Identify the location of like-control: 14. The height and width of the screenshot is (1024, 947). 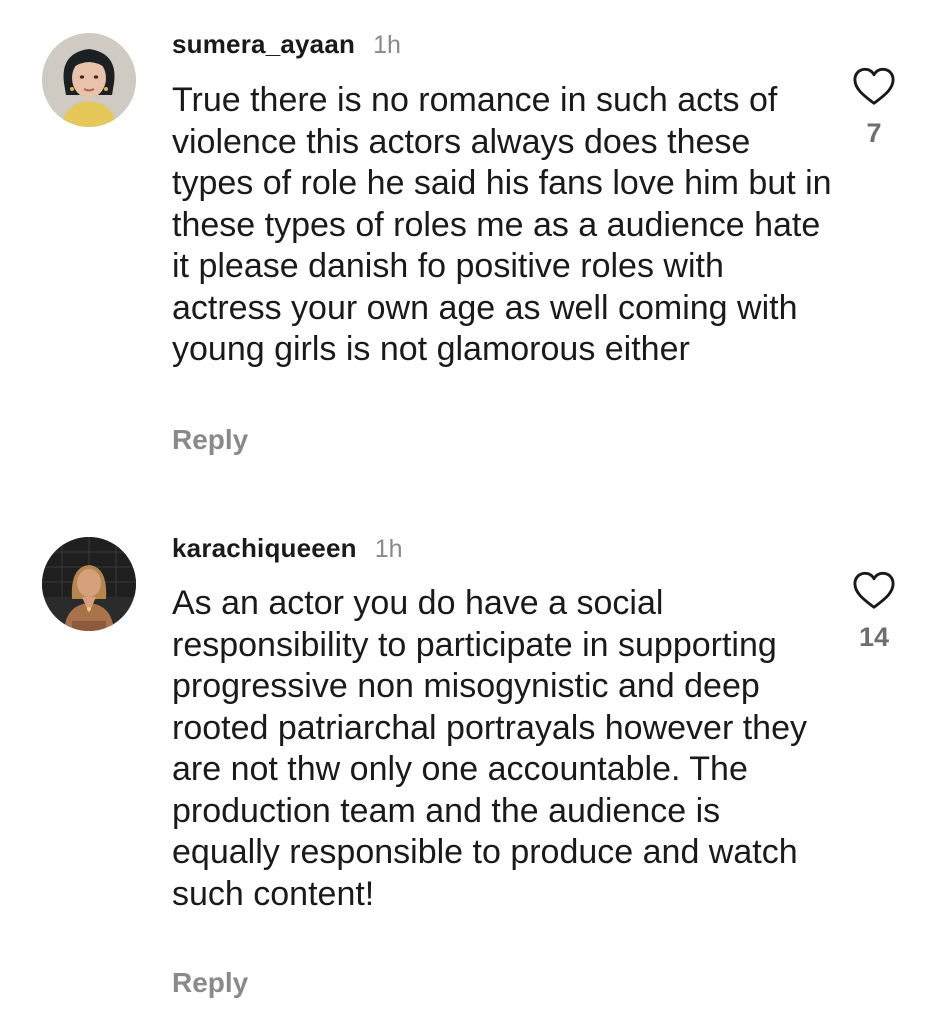
(874, 611).